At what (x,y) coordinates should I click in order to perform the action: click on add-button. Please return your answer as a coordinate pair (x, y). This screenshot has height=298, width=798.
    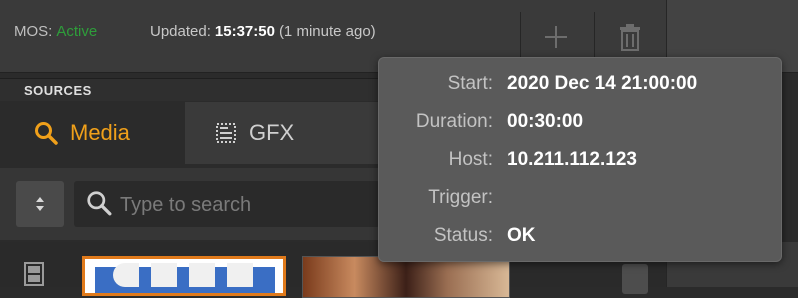
    Looking at the image, I should click on (555, 37).